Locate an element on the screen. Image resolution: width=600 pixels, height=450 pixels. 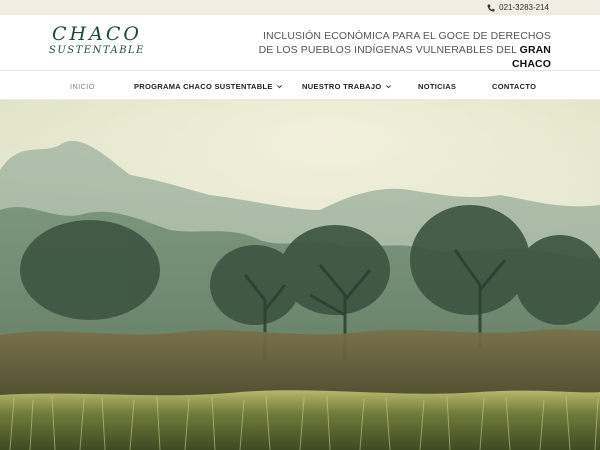
nav-label: NOTICIAS is located at coordinates (437, 86).